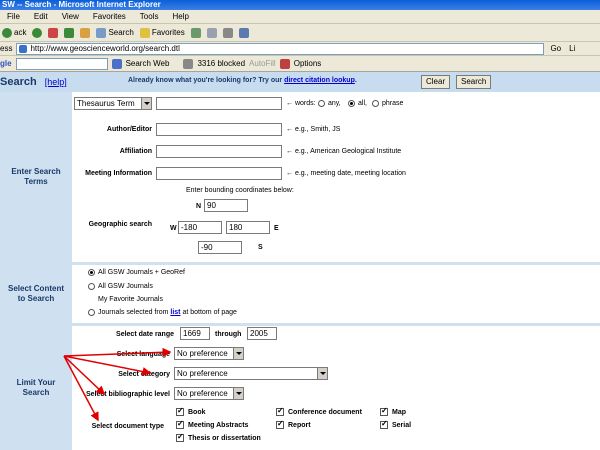  I want to click on search-button-top: Search, so click(474, 82).